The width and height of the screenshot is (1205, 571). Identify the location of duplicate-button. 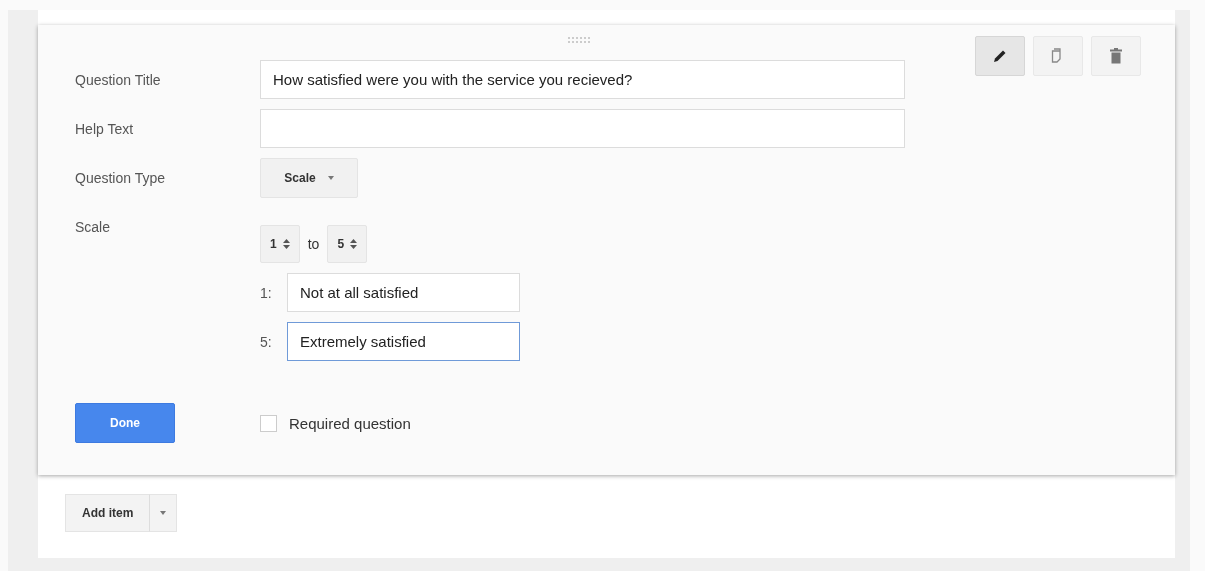
(1058, 56).